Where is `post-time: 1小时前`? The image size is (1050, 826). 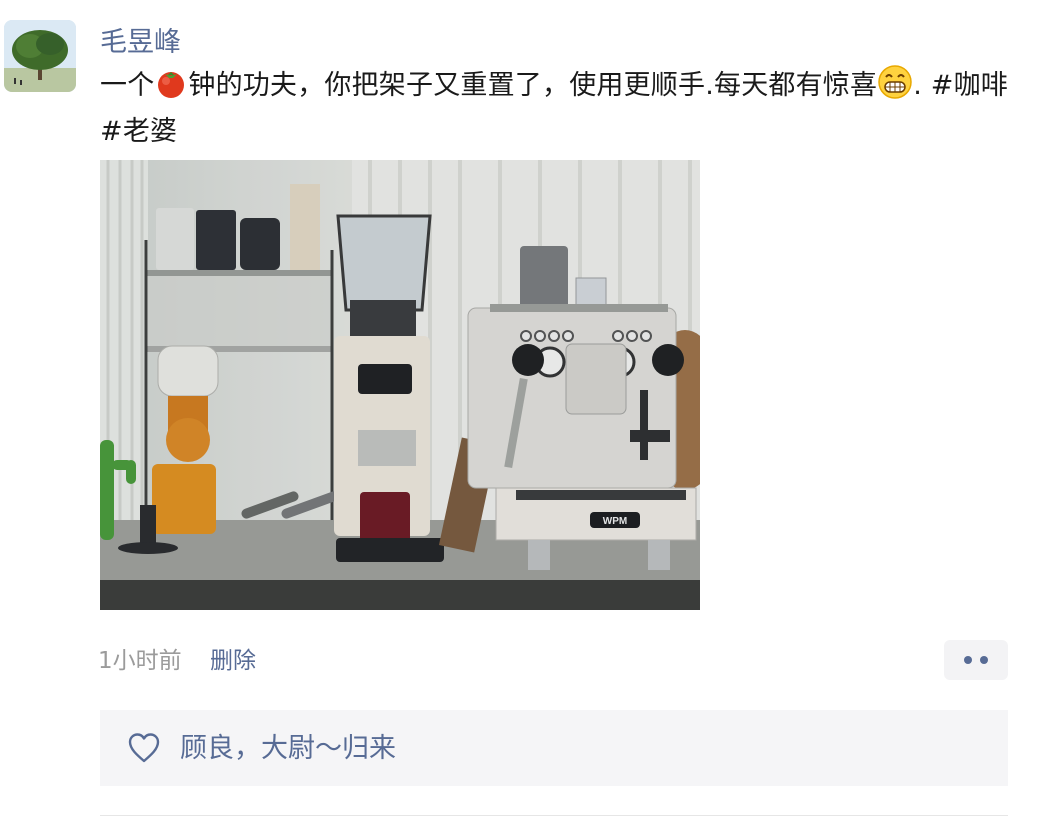 post-time: 1小时前 is located at coordinates (140, 661).